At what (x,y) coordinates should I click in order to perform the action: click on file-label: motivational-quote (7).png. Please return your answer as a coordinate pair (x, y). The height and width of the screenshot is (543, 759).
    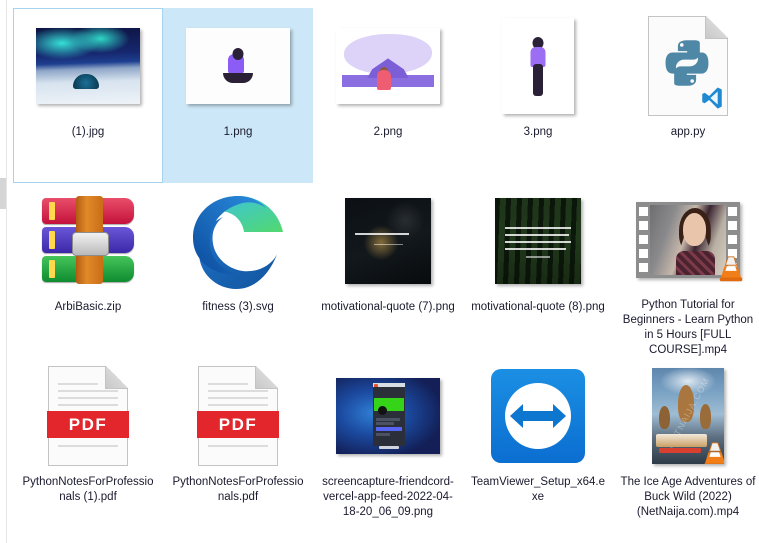
    Looking at the image, I should click on (388, 307).